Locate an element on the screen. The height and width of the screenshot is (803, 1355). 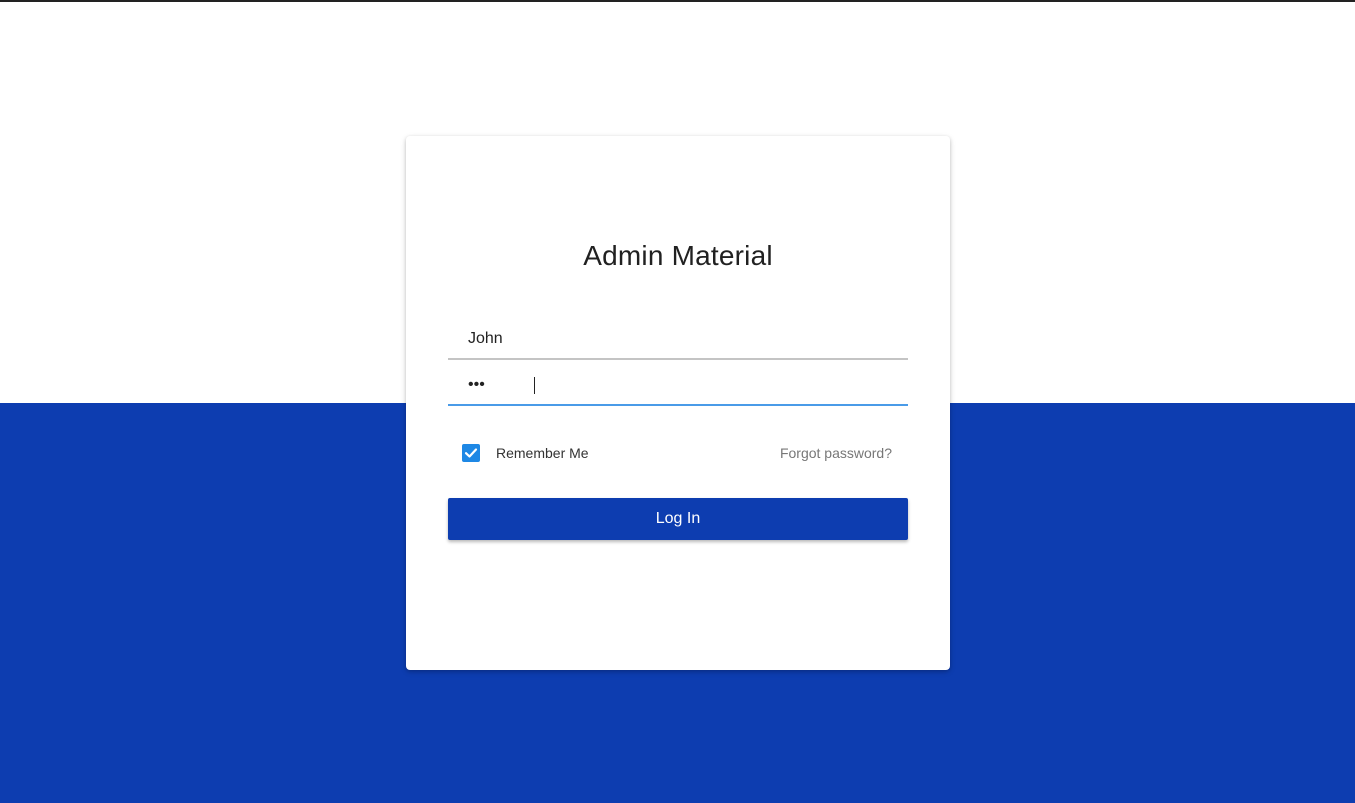
top-divider is located at coordinates (677, 1).